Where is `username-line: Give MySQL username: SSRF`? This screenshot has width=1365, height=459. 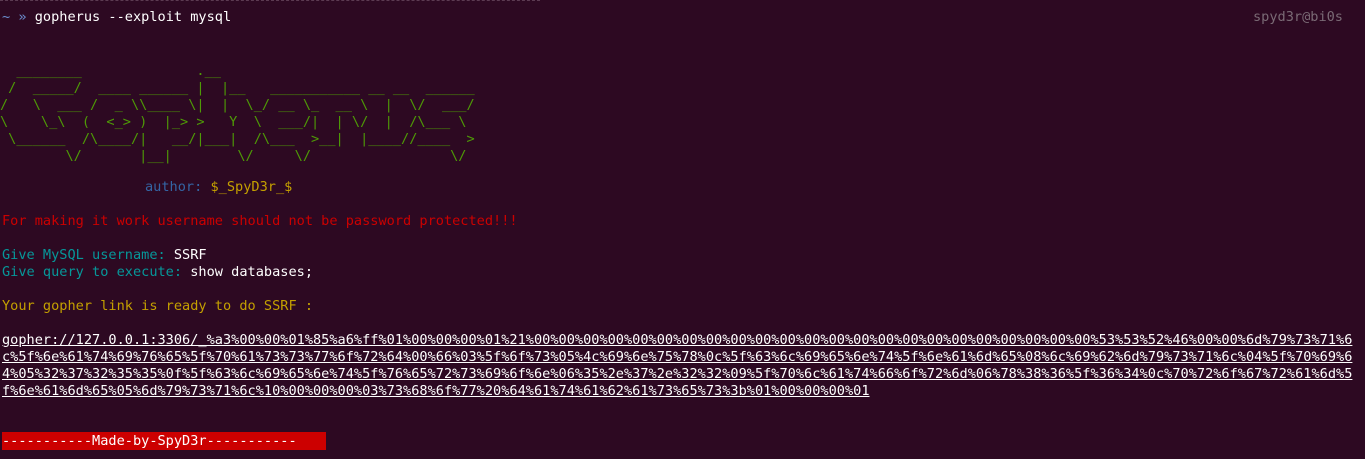 username-line: Give MySQL username: SSRF is located at coordinates (104, 255).